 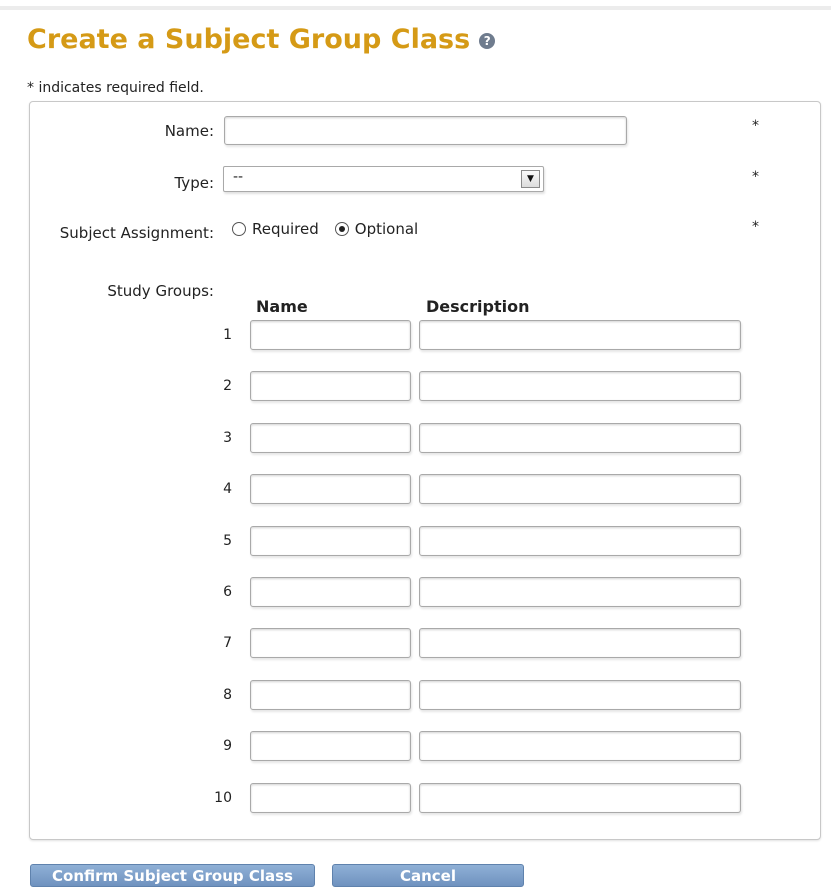 I want to click on top-divider, so click(x=415, y=8).